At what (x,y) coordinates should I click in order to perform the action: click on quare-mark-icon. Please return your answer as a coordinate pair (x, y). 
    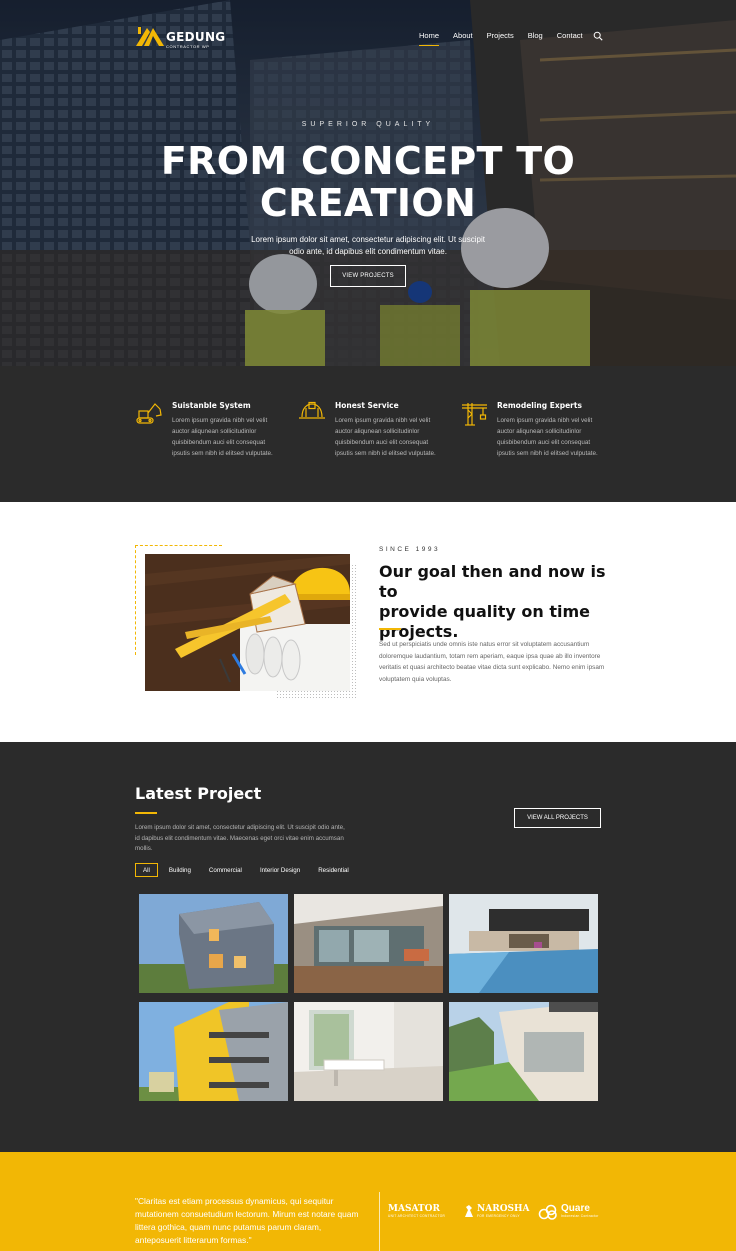
    Looking at the image, I should click on (547, 1212).